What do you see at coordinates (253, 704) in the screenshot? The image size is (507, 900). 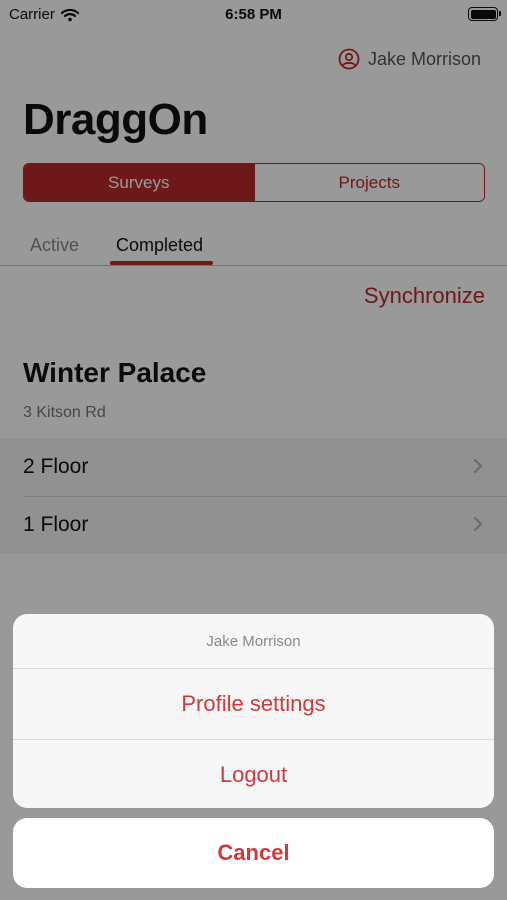 I see `profile-settings-button: Profile settings` at bounding box center [253, 704].